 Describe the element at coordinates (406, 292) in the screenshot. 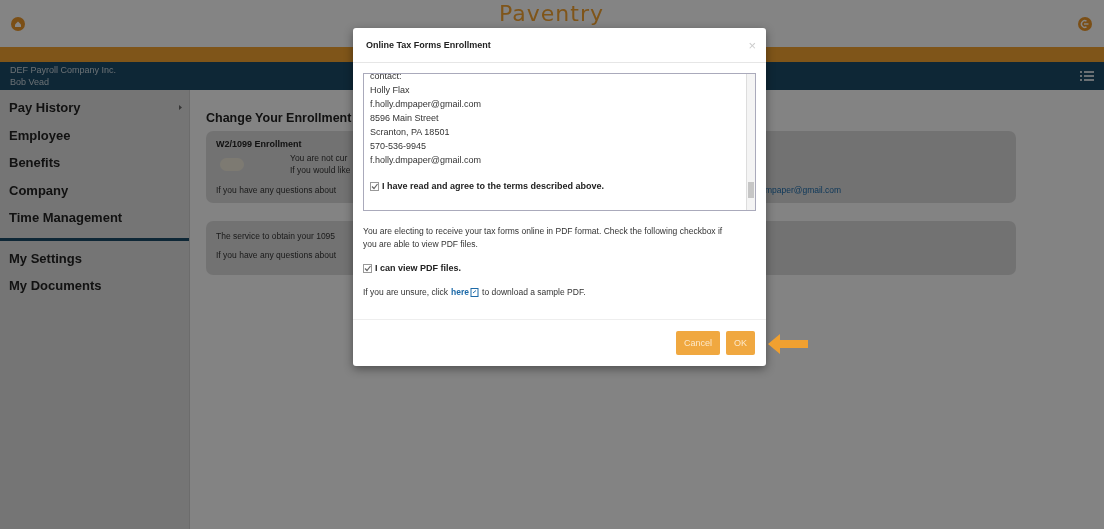

I see `dialog-text: If you are unsure, click` at that location.